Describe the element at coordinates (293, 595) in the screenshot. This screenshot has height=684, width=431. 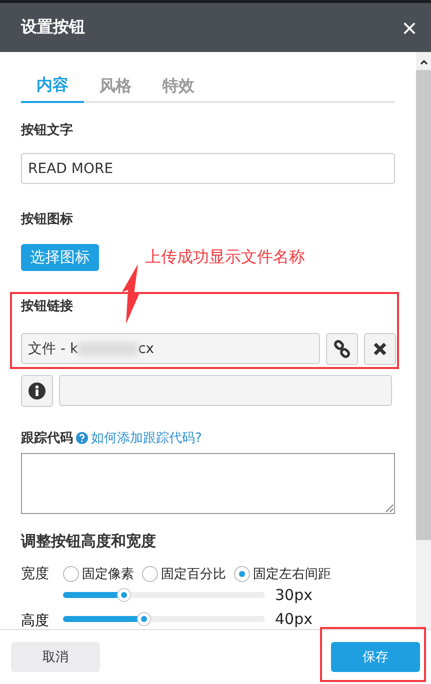
I see `slider-value: 30px` at that location.